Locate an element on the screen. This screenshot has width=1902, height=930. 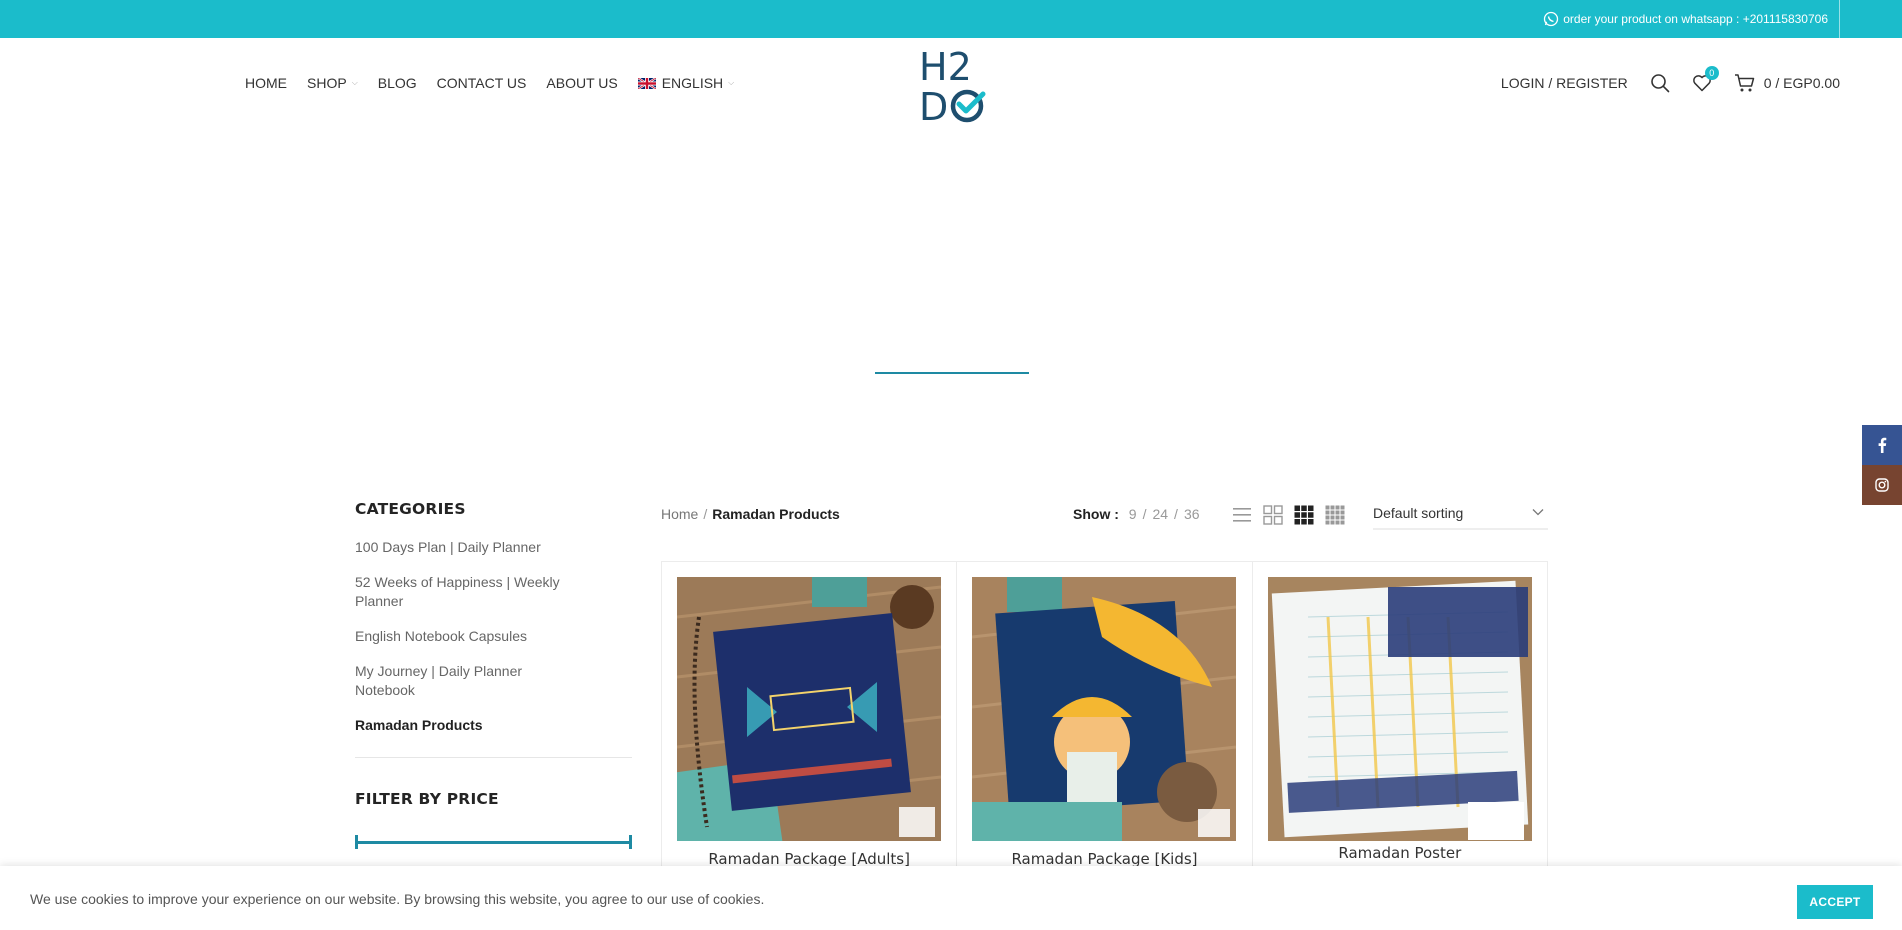
site-logo: H2 D is located at coordinates (952, 86).